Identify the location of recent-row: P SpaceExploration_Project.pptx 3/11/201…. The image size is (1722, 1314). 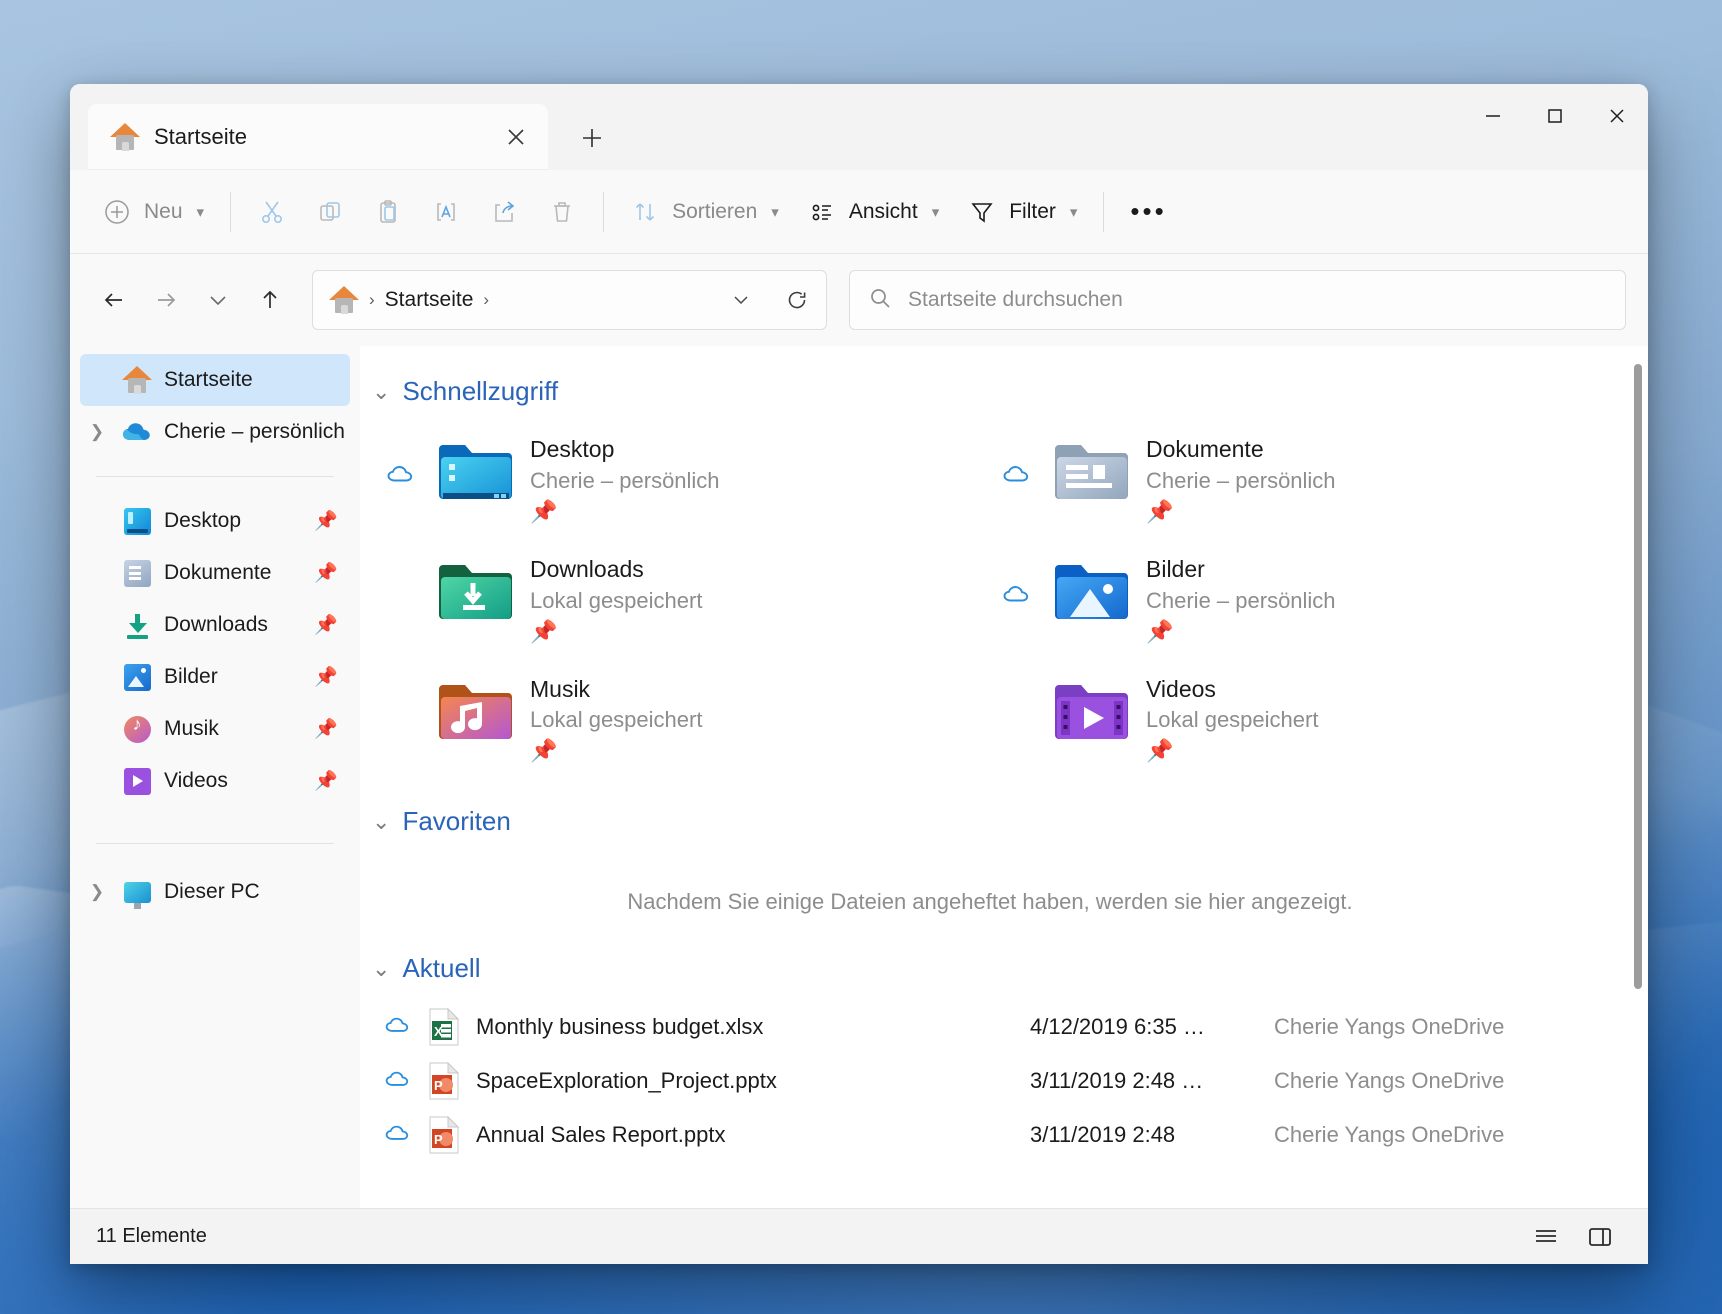
(990, 1081).